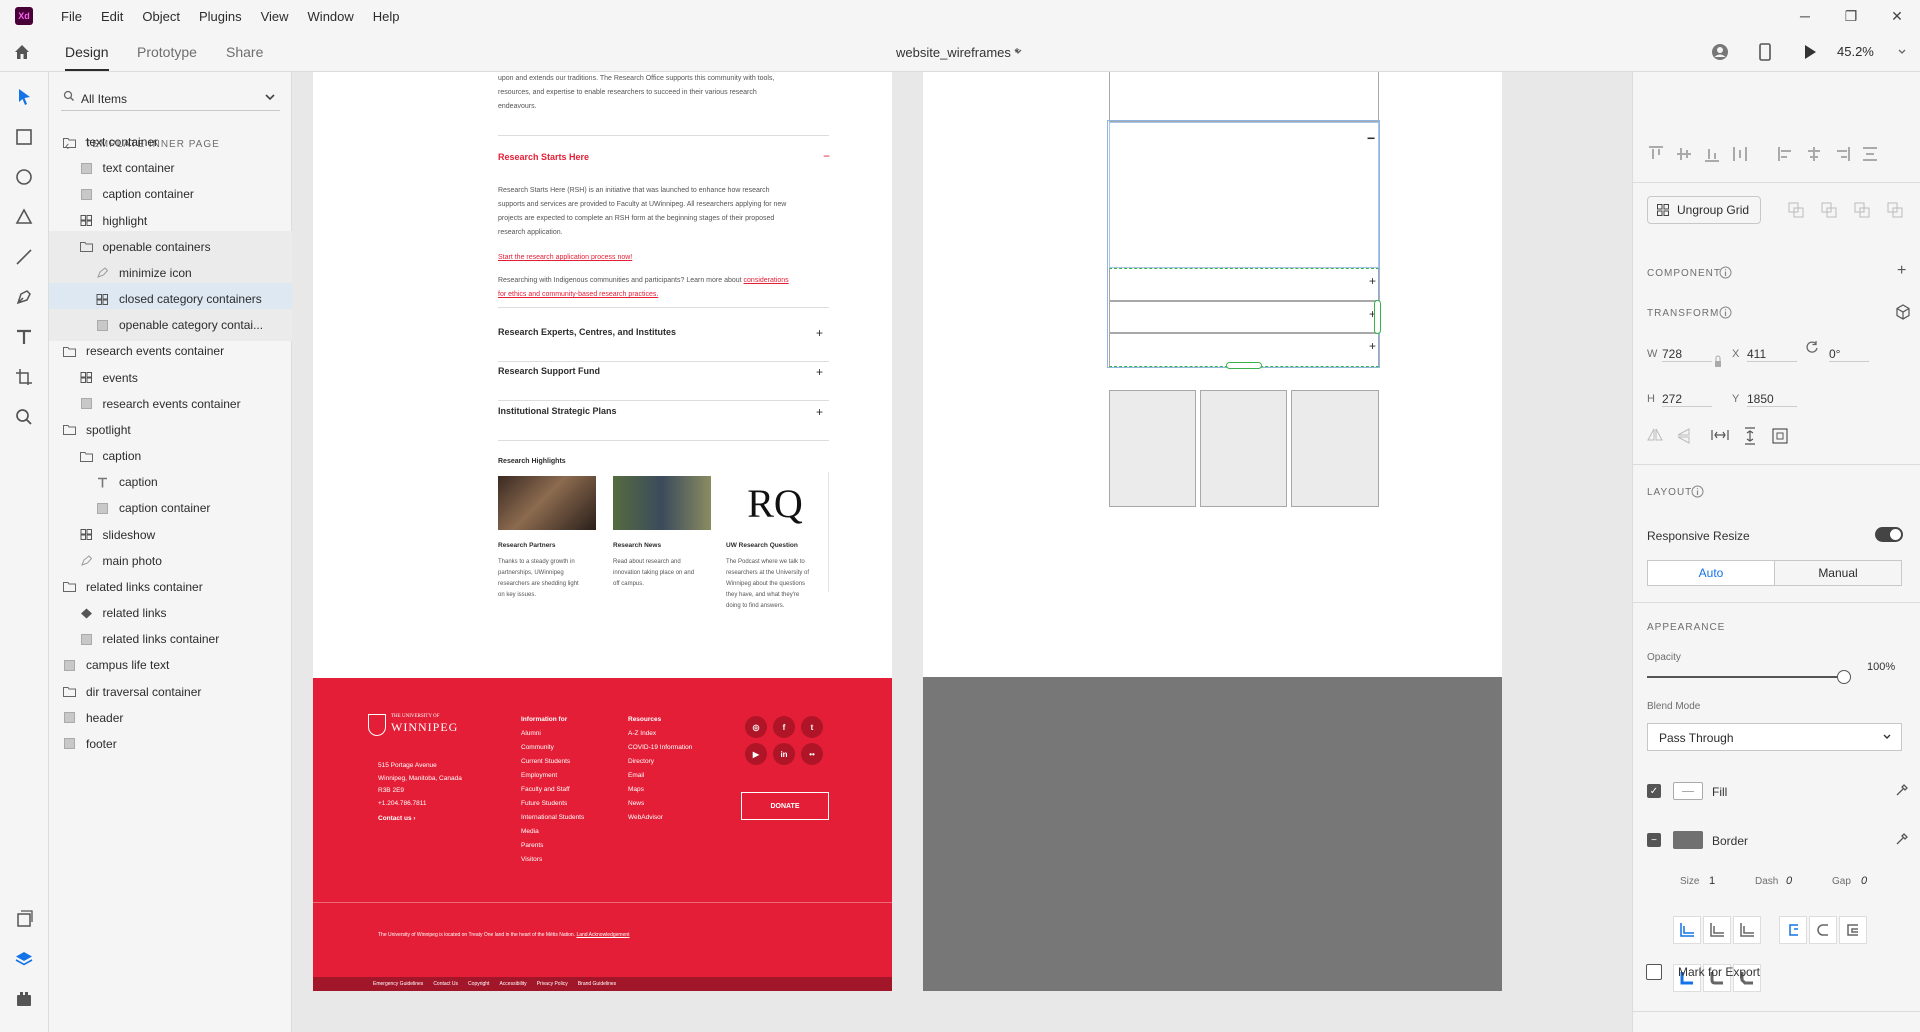 The image size is (1920, 1032). I want to click on stretch-horizontal-icon, so click(1720, 435).